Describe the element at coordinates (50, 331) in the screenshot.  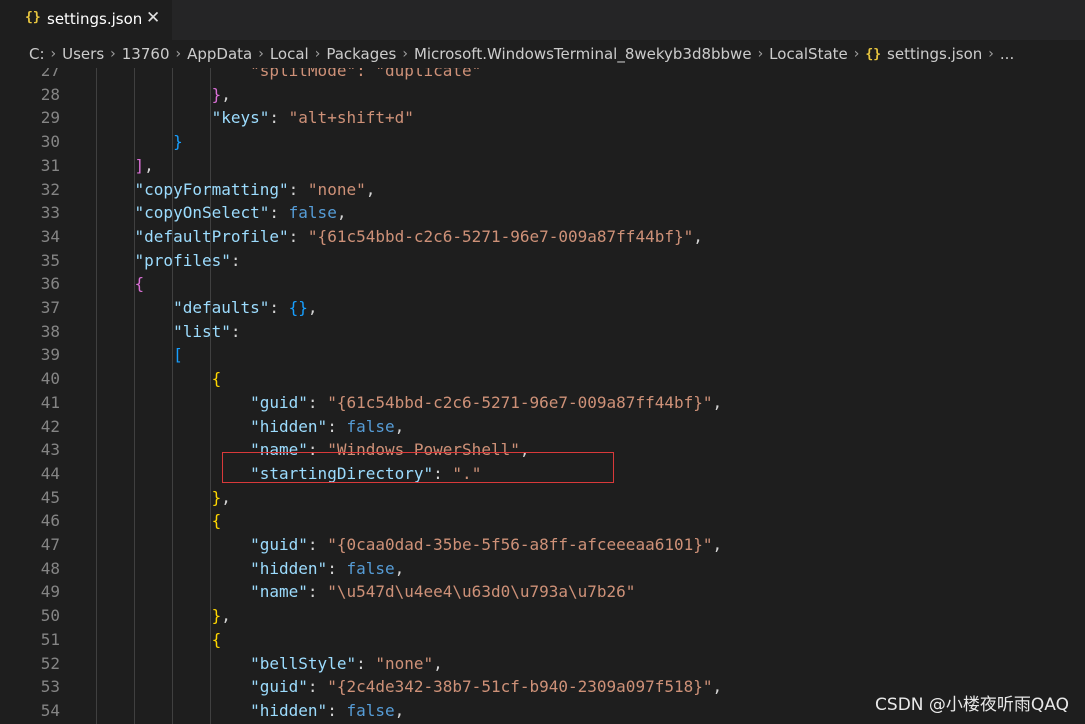
I see `line-number: 38` at that location.